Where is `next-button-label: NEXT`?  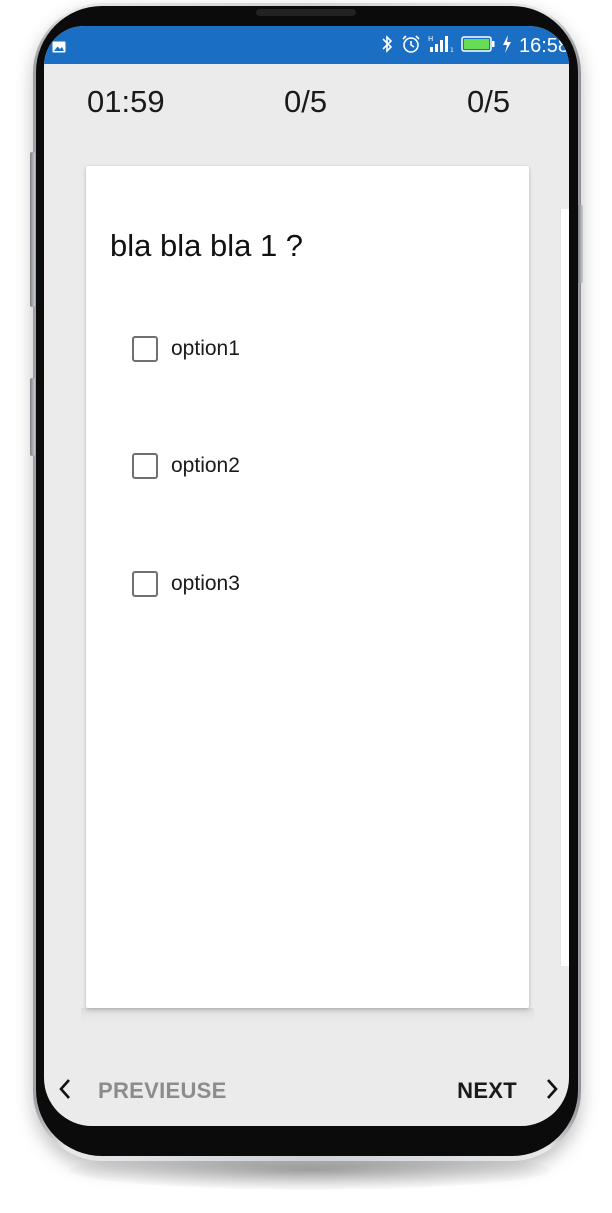
next-button-label: NEXT is located at coordinates (487, 1090).